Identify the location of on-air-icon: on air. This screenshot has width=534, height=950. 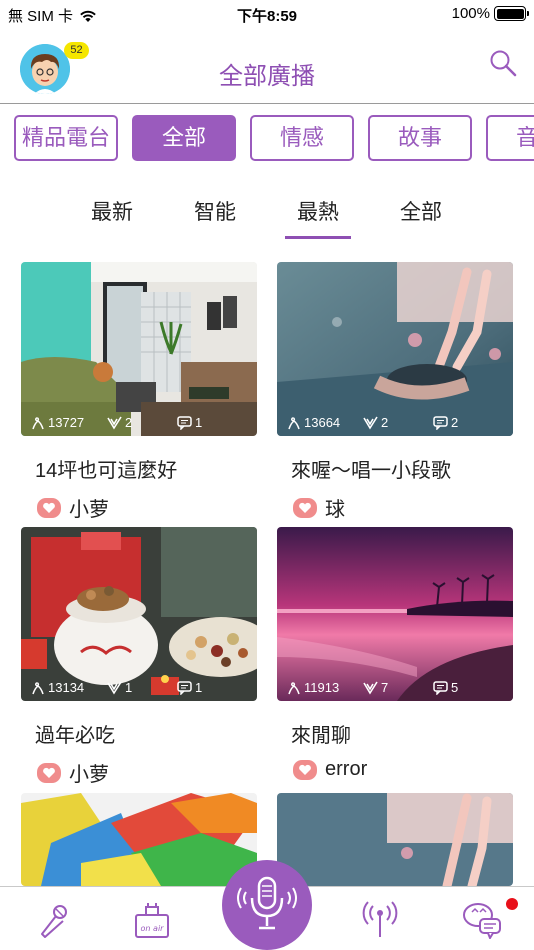
(152, 920).